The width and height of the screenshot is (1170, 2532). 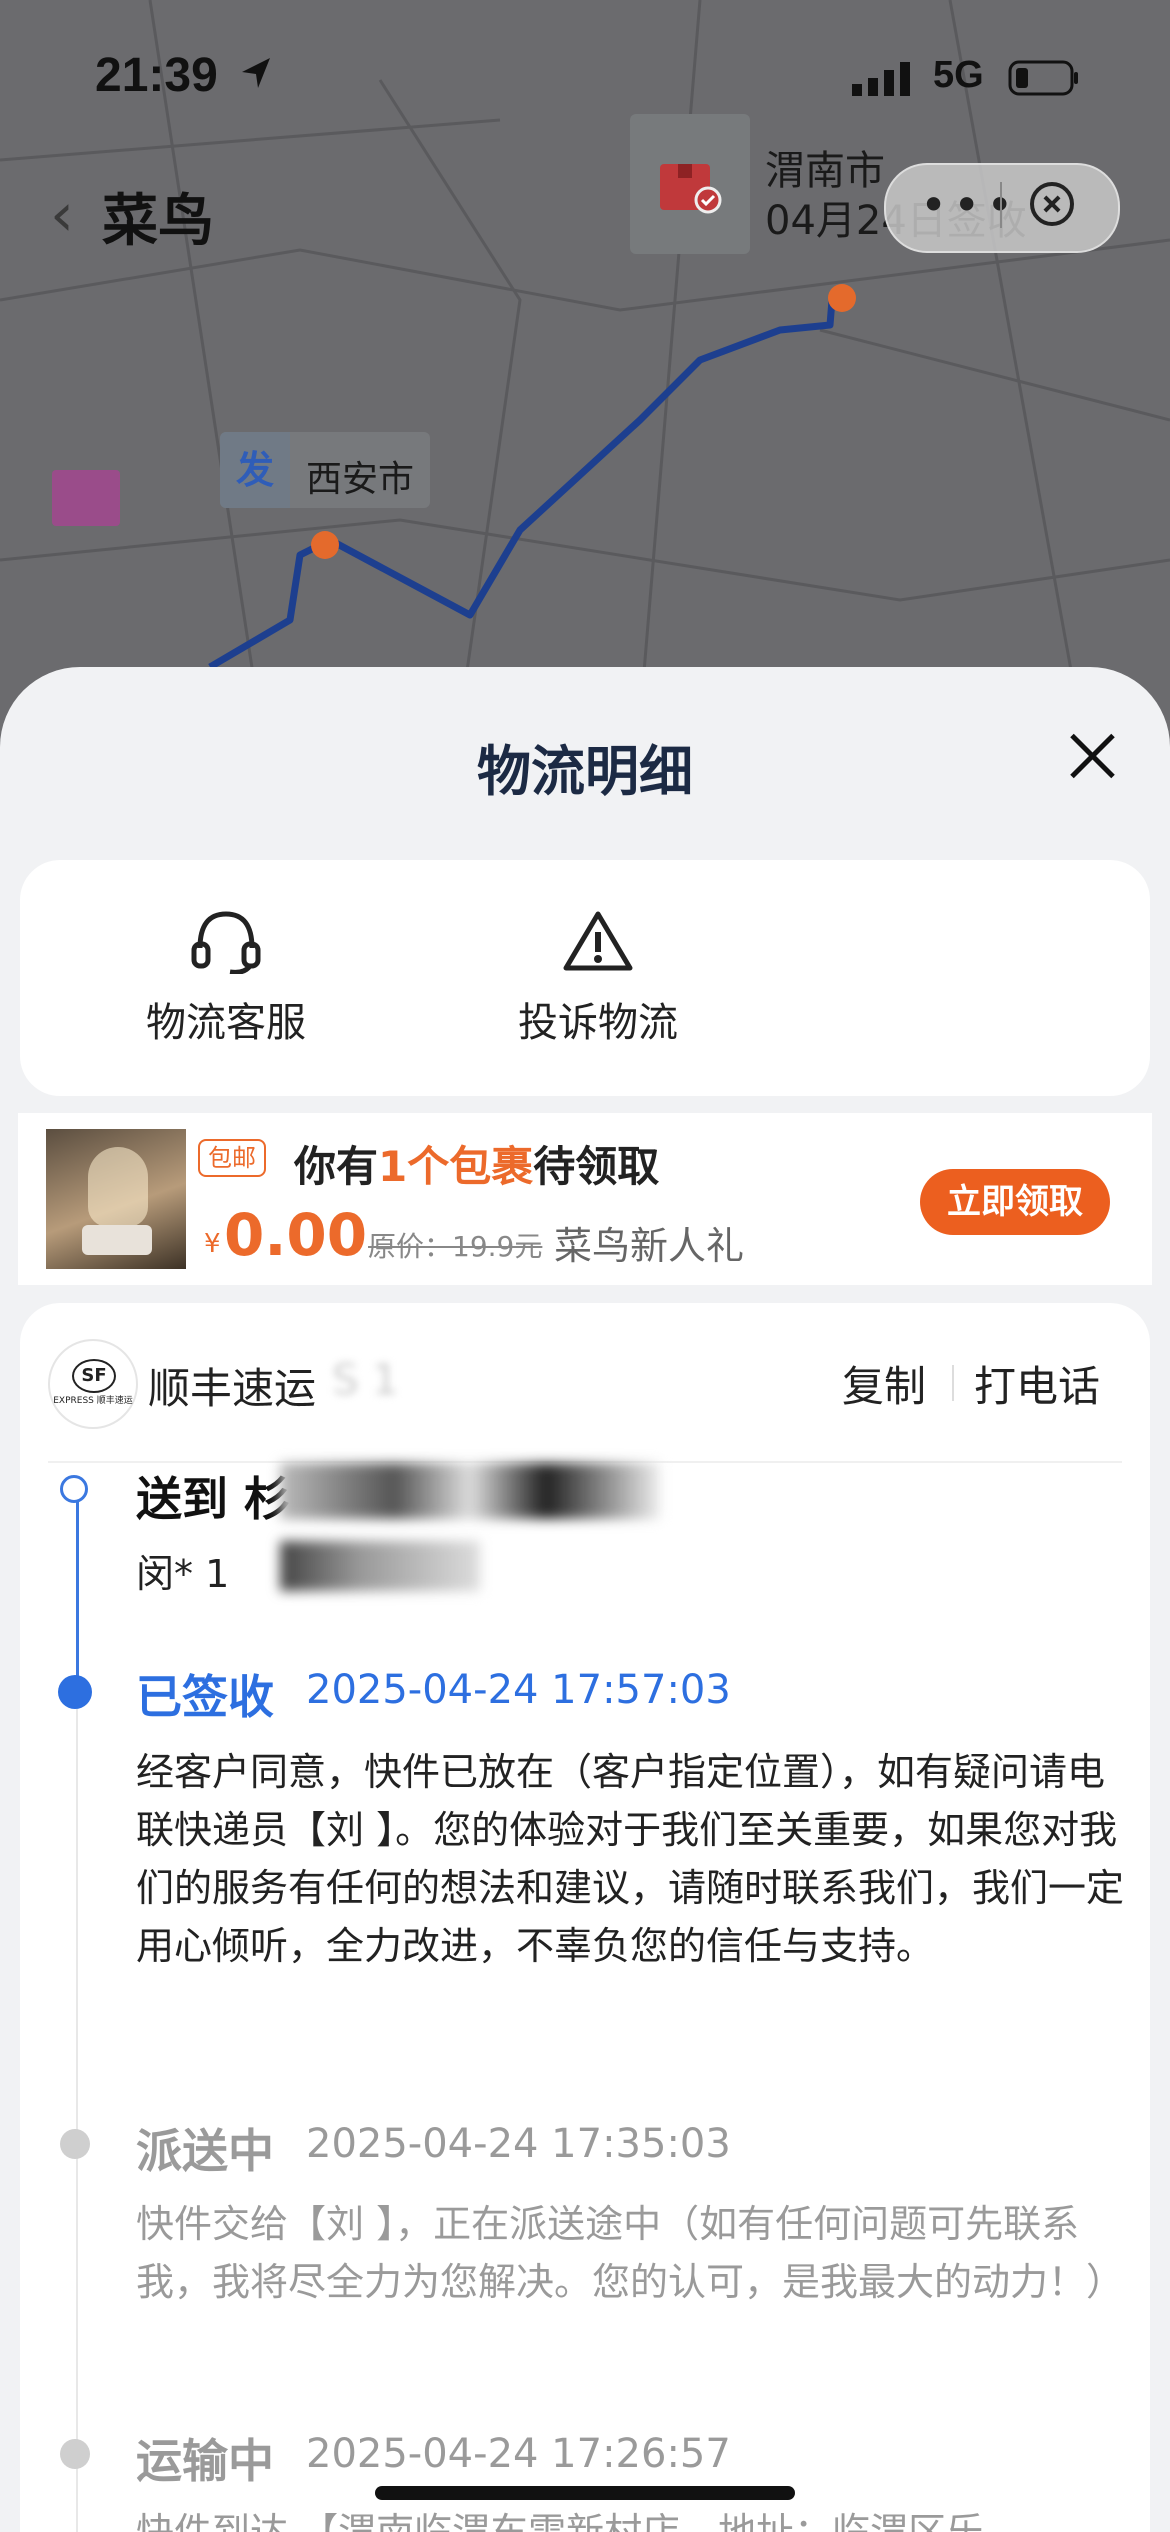 What do you see at coordinates (958, 75) in the screenshot?
I see `network-type: 5G` at bounding box center [958, 75].